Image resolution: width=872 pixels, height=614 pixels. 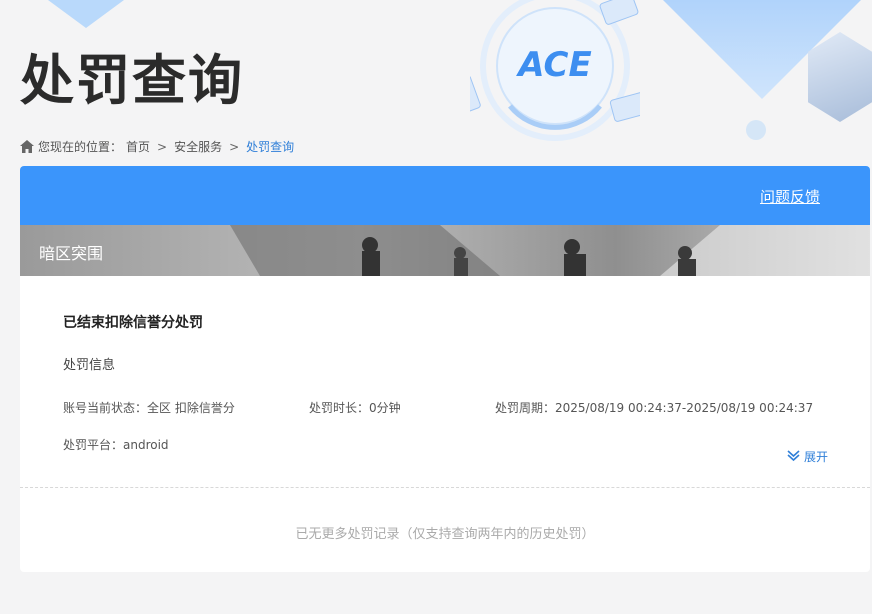 What do you see at coordinates (553, 65) in the screenshot?
I see `logo-text: ACE` at bounding box center [553, 65].